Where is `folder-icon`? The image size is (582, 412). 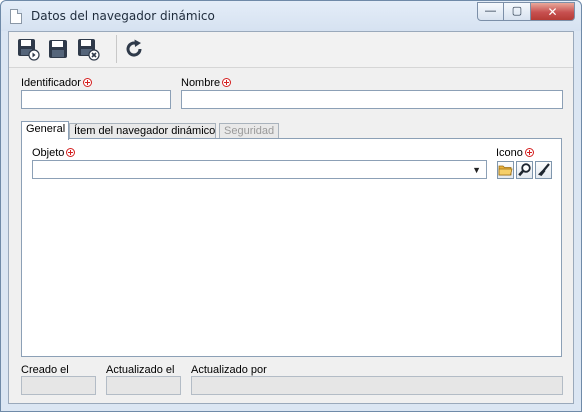 folder-icon is located at coordinates (505, 170).